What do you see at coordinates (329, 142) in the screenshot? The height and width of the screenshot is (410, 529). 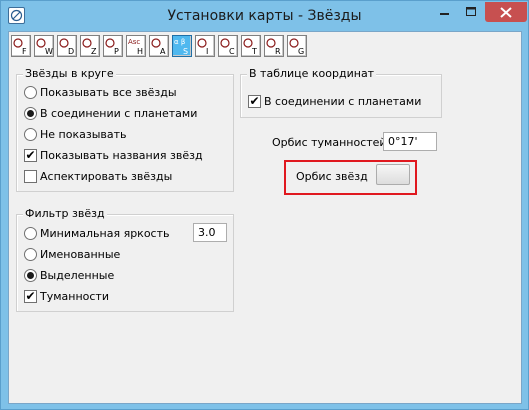 I see `nebula-orb-label: Орбис туманностей` at bounding box center [329, 142].